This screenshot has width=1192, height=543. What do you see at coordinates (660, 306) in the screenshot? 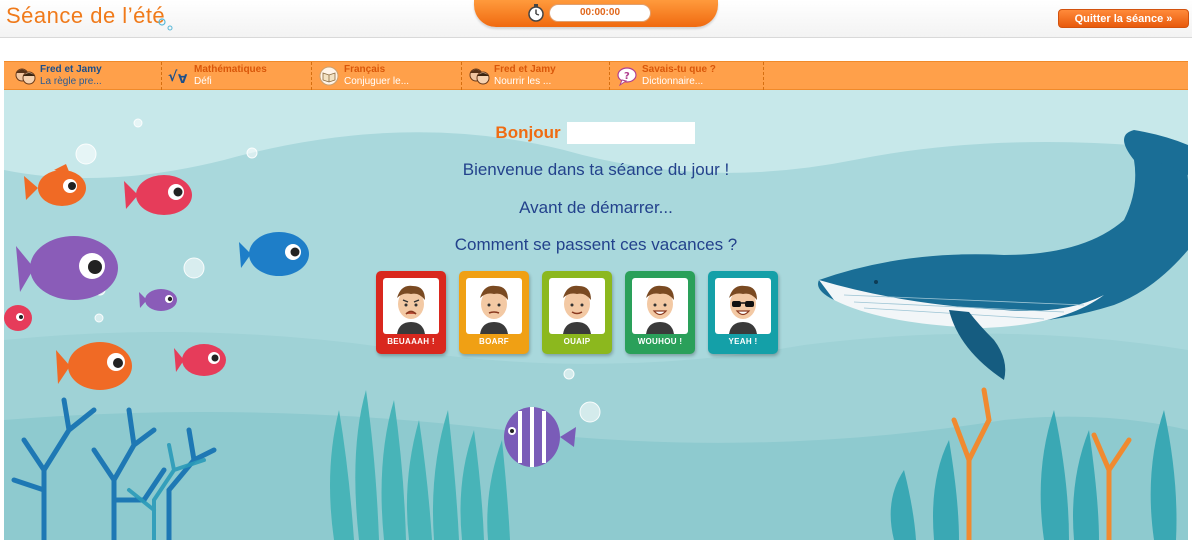
I see `face-happy-icon` at bounding box center [660, 306].